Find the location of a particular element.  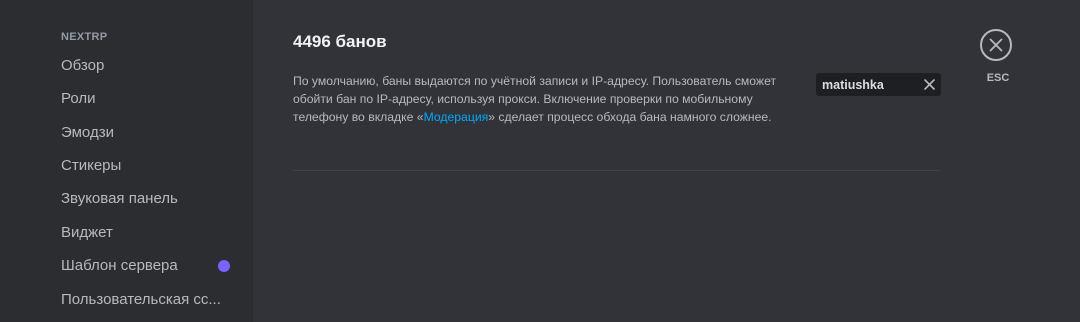

close-circle-icon is located at coordinates (996, 45).